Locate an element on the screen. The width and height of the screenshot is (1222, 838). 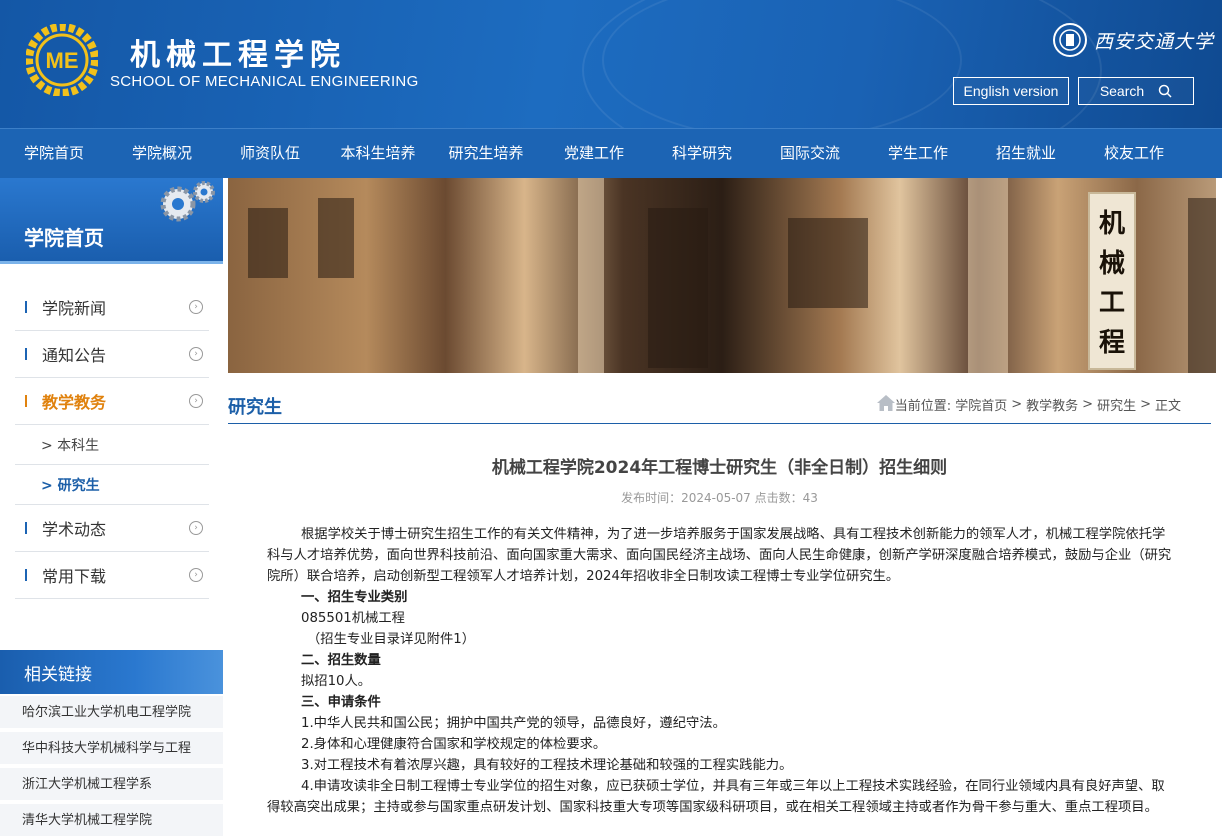
sidebar-item-label: 学院新闻 is located at coordinates (74, 308).